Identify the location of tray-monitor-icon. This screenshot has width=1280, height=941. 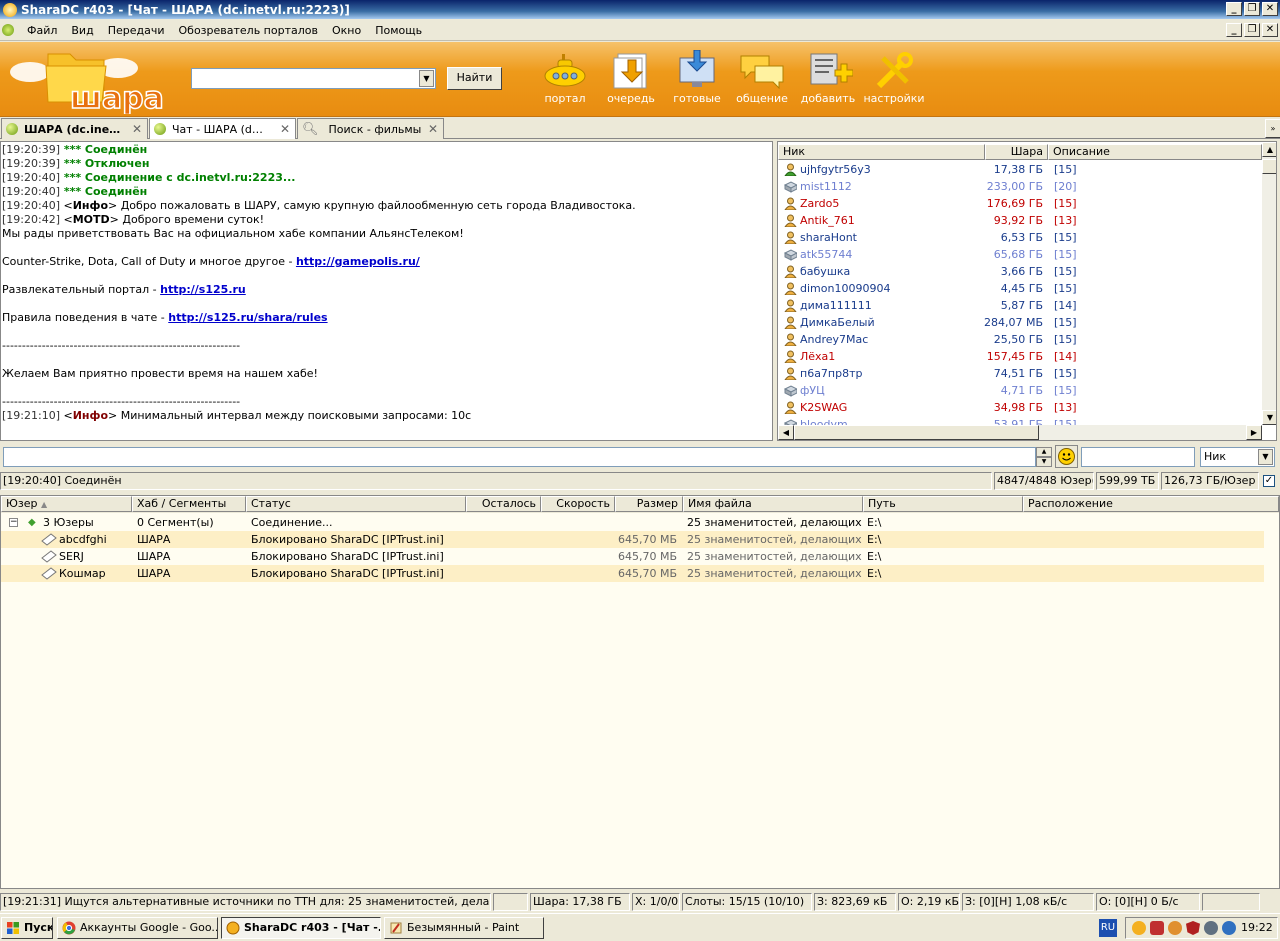
(1229, 928).